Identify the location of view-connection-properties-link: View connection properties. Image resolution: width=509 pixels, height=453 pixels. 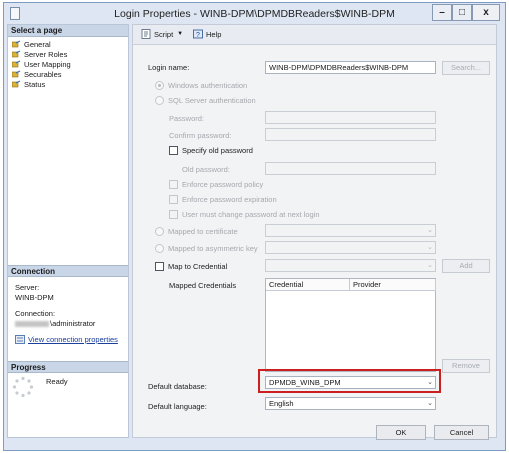
(66, 339).